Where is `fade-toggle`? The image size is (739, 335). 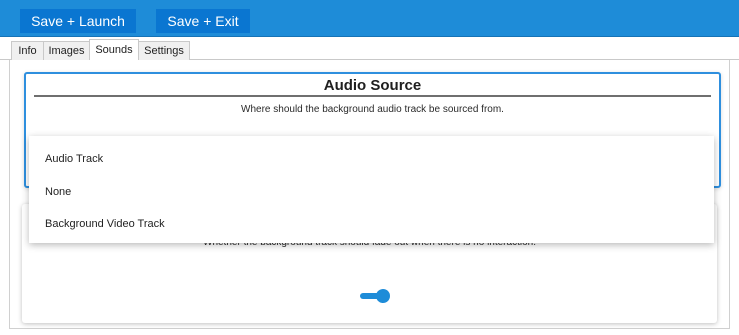 fade-toggle is located at coordinates (375, 296).